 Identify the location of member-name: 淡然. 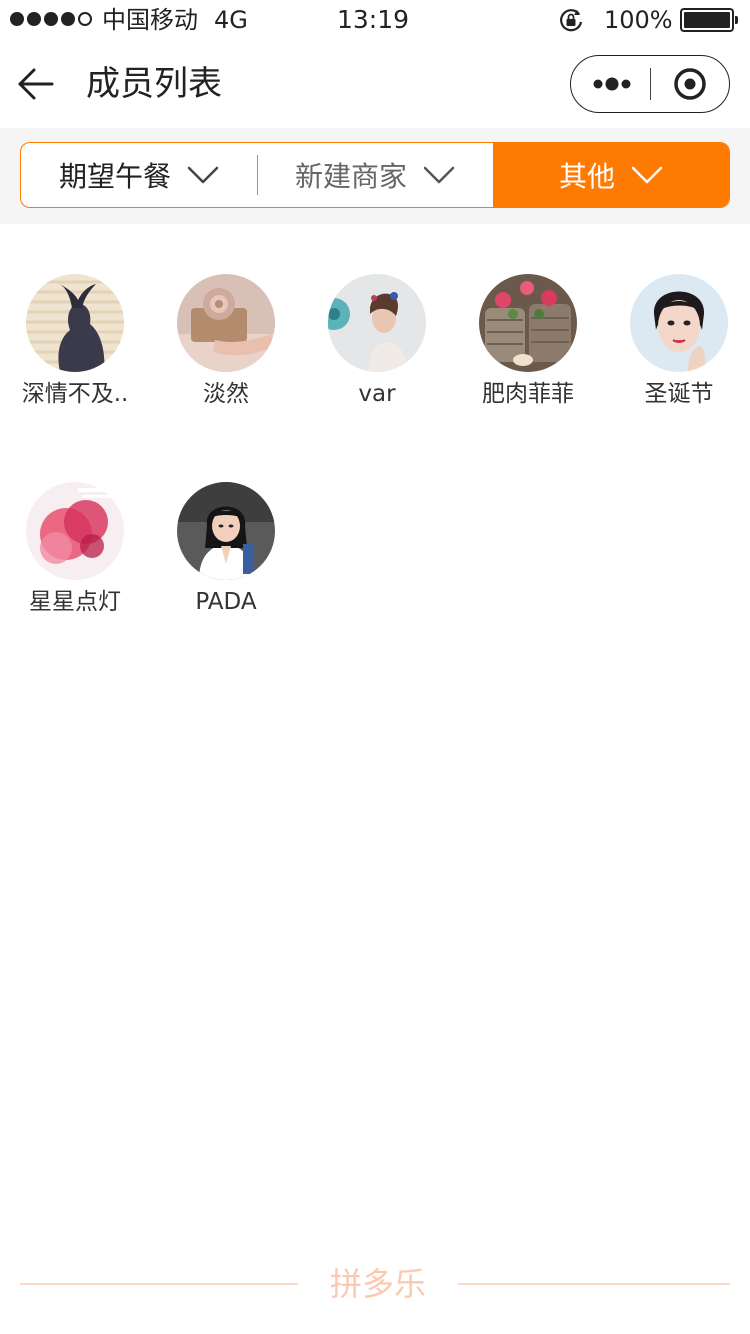
(226, 394).